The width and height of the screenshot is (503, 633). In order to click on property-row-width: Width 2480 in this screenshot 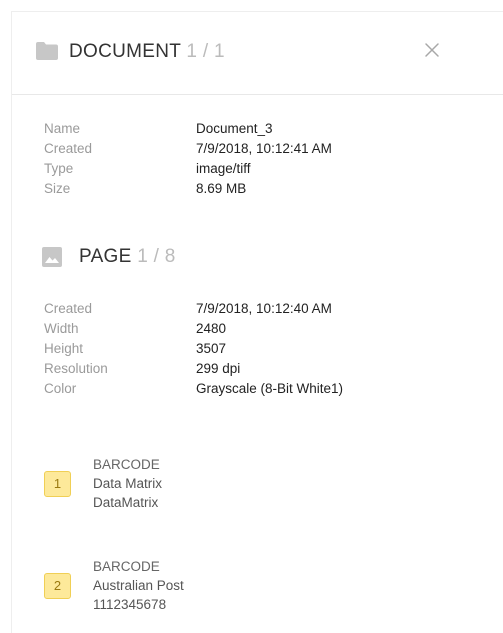, I will do `click(264, 329)`.